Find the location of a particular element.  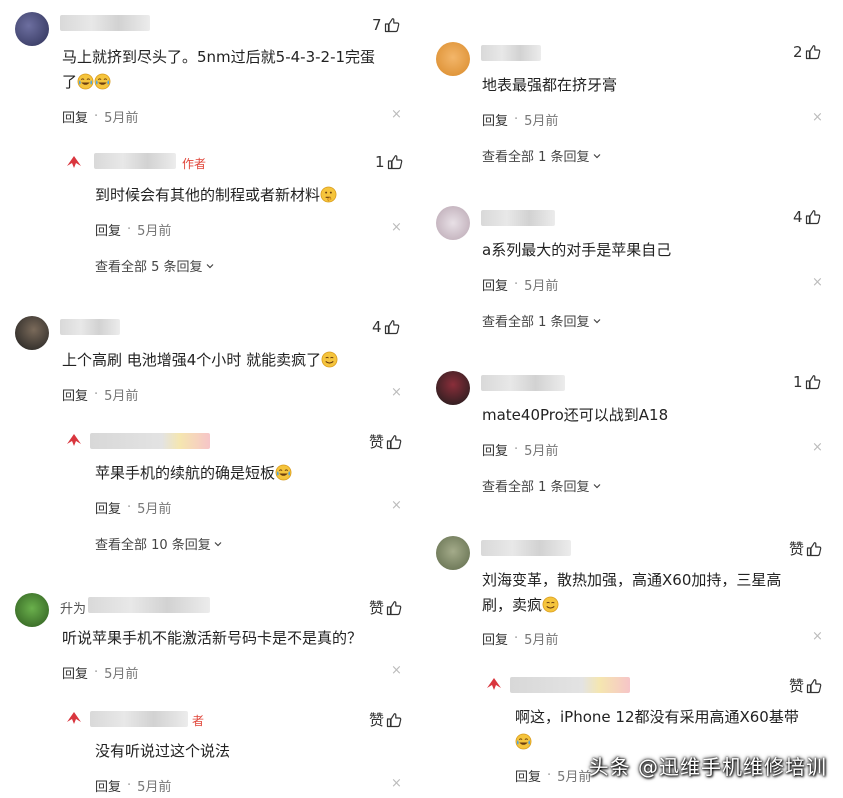

comment-text-content: mate40Pro还可以战到A18 is located at coordinates (575, 415).